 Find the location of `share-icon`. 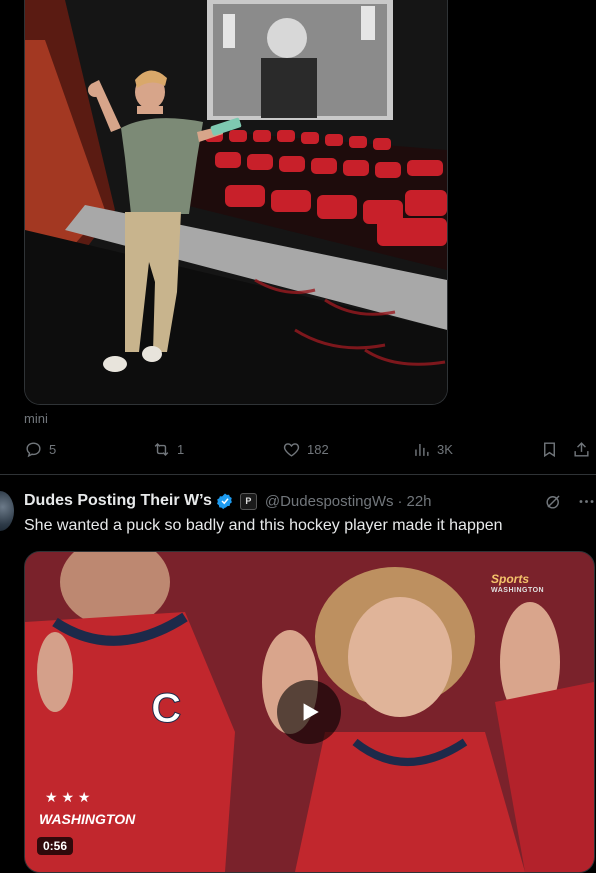

share-icon is located at coordinates (581, 449).